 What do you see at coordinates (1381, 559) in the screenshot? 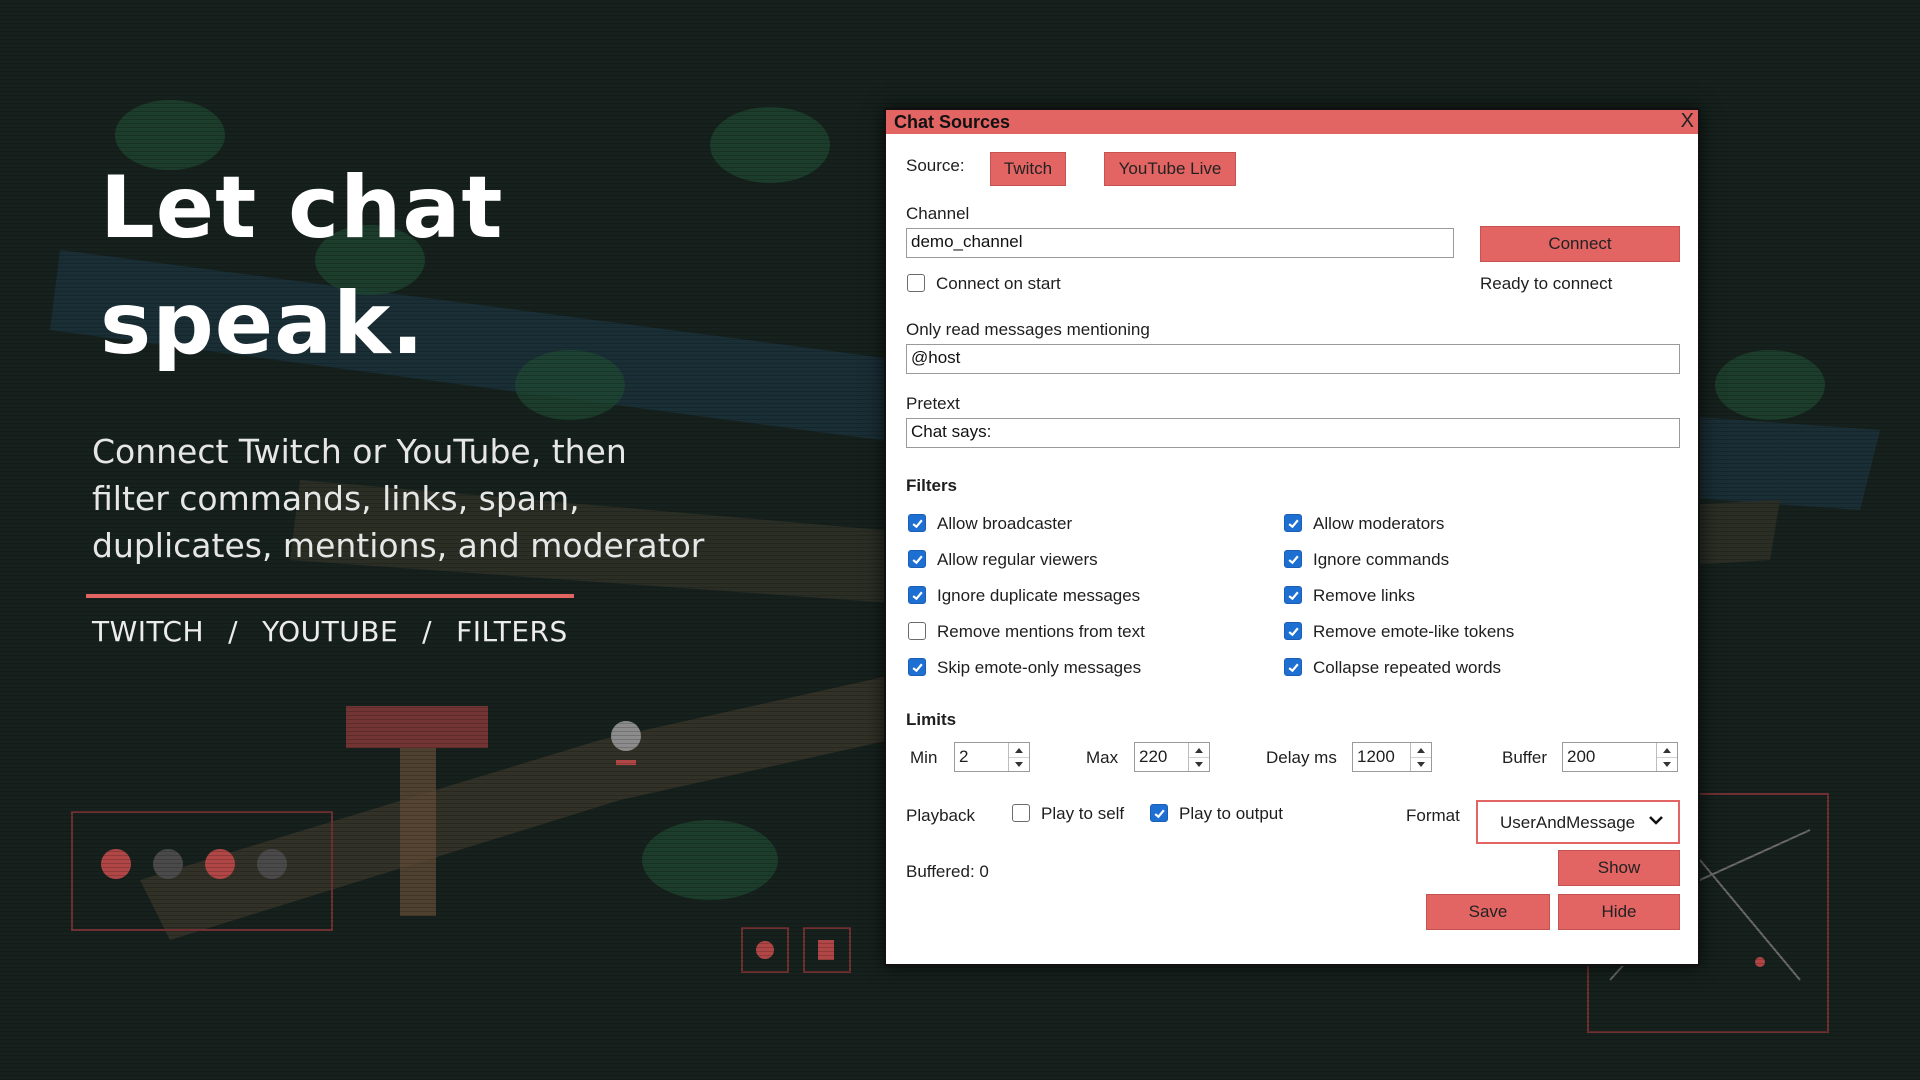
I see `ignore-commands-label: Ignore commands` at bounding box center [1381, 559].